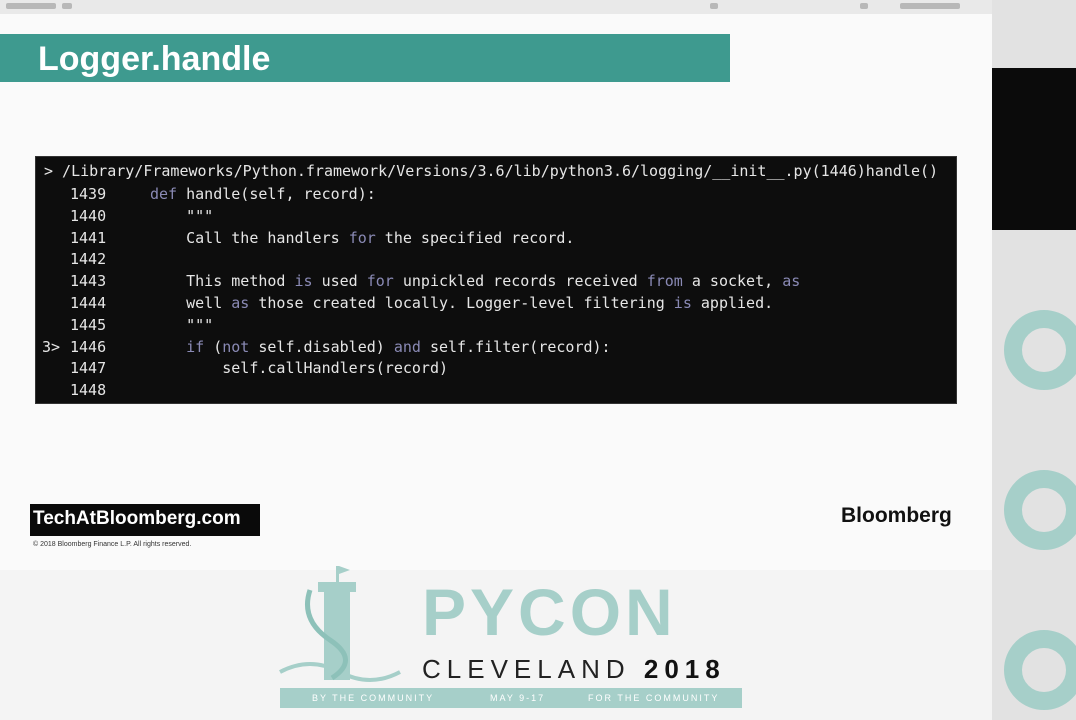 Image resolution: width=1076 pixels, height=720 pixels. I want to click on line-number: 1446, so click(88, 346).